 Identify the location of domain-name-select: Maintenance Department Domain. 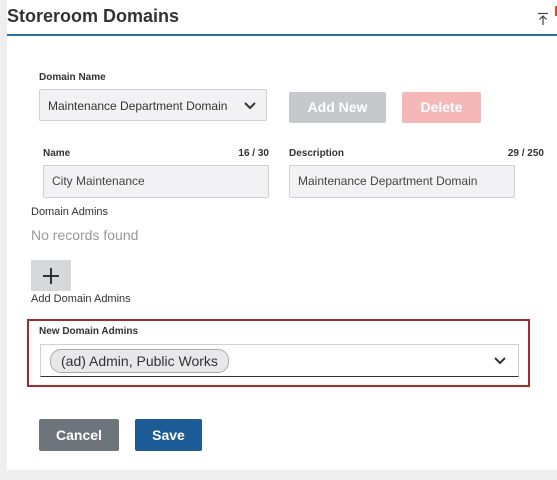
(153, 105).